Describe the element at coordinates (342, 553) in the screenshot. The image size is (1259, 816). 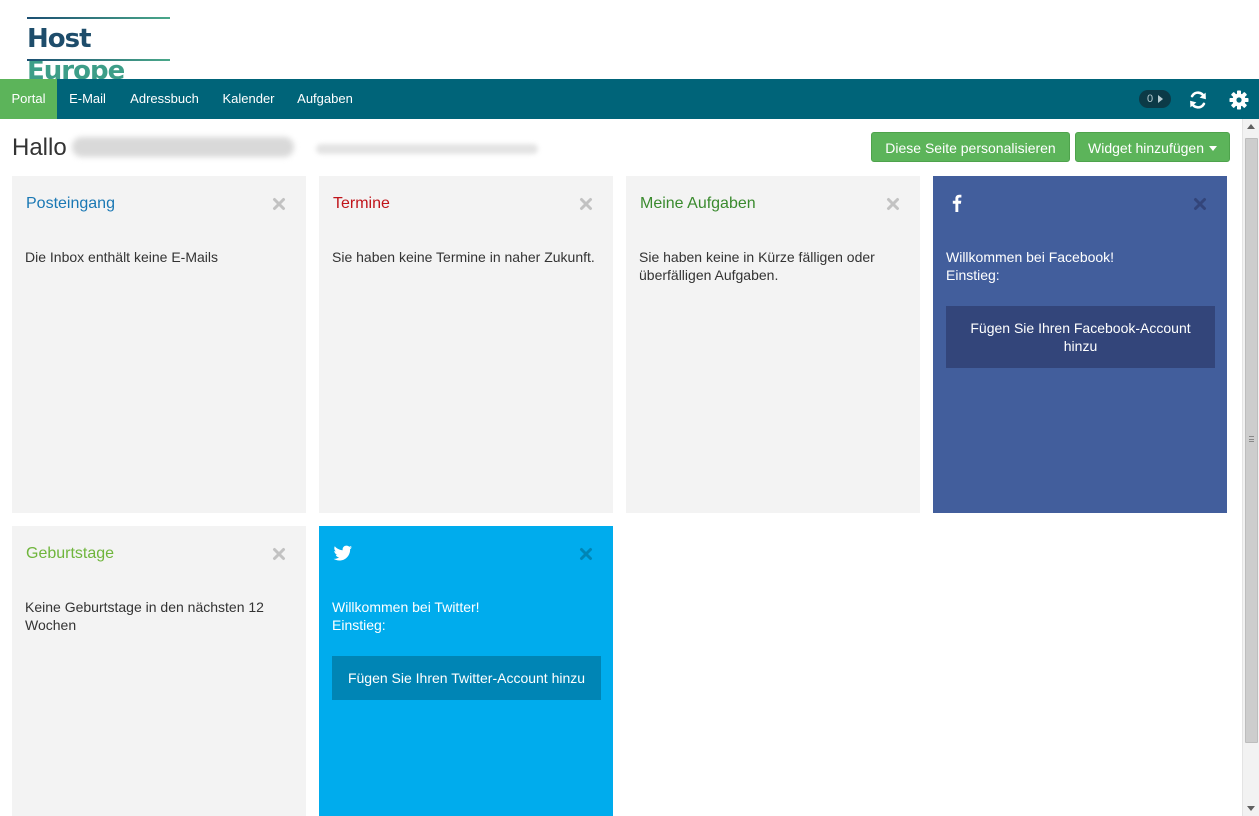
I see `twitter-icon` at that location.